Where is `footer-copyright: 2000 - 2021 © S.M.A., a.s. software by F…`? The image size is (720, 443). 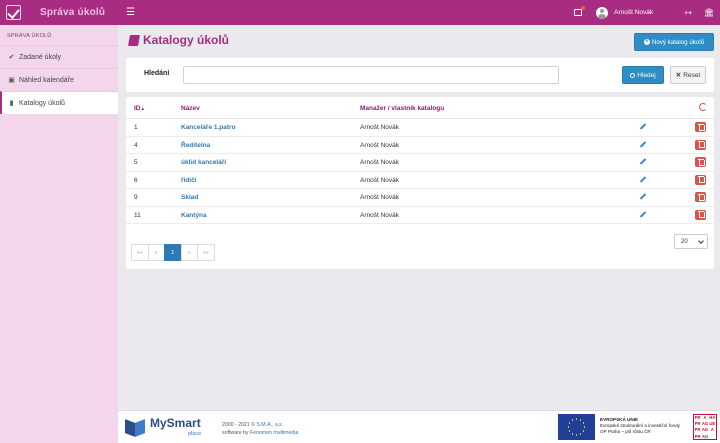
footer-copyright: 2000 - 2021 © S.M.A., a.s. software by F… is located at coordinates (260, 429).